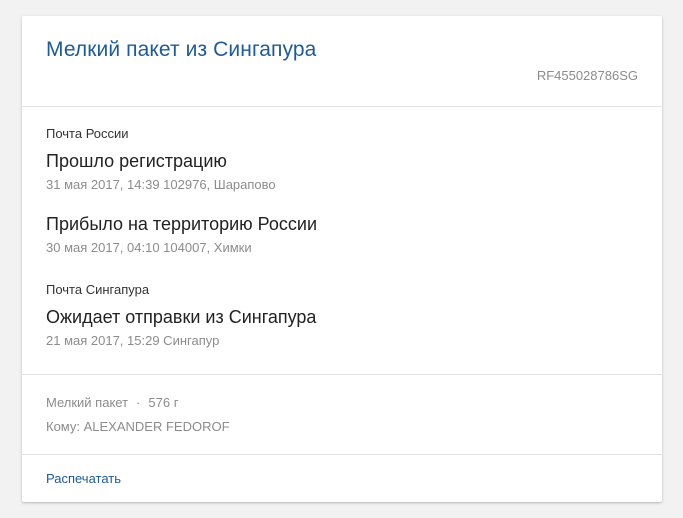 The image size is (683, 518). I want to click on event-title: Прошло регистрацию, so click(136, 161).